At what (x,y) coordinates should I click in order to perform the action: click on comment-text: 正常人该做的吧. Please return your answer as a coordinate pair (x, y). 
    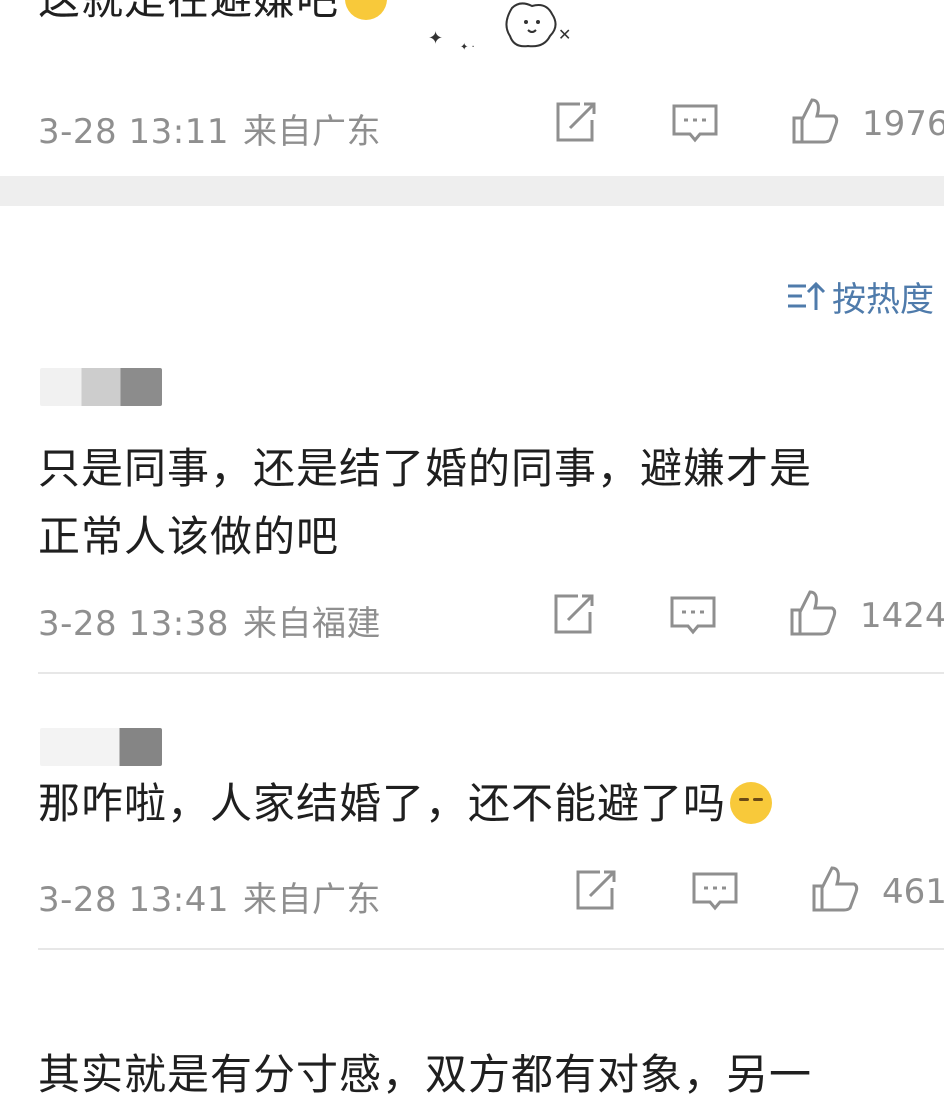
    Looking at the image, I should click on (189, 536).